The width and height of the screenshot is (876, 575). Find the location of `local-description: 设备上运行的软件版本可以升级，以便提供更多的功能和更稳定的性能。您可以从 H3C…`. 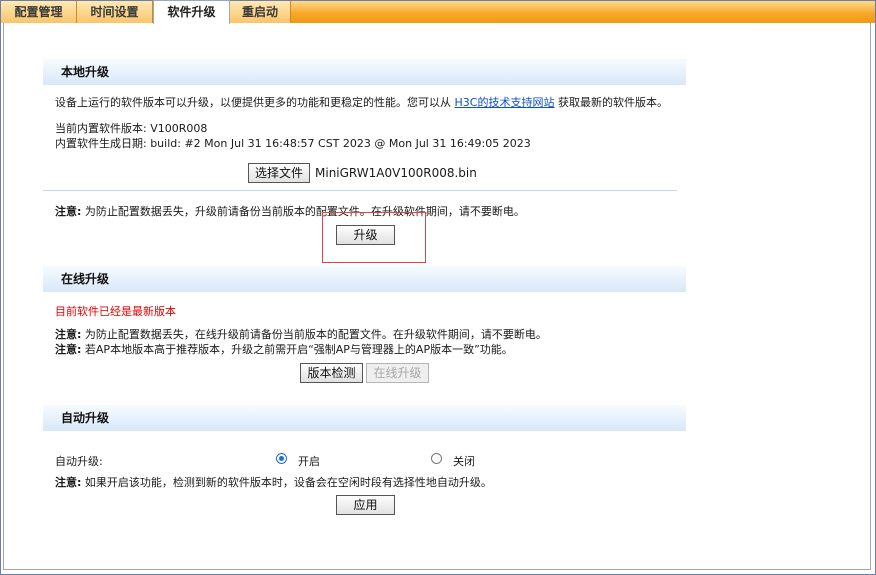

local-description: 设备上运行的软件版本可以升级，以便提供更多的功能和更稳定的性能。您可以从 H3C… is located at coordinates (361, 102).